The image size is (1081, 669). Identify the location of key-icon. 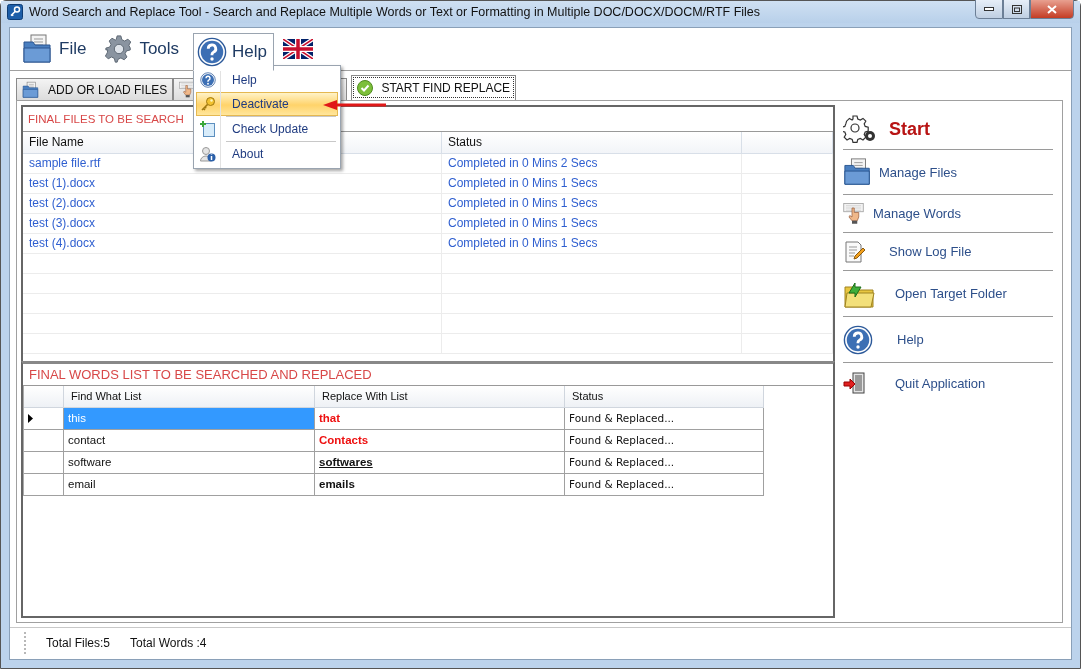
(208, 104).